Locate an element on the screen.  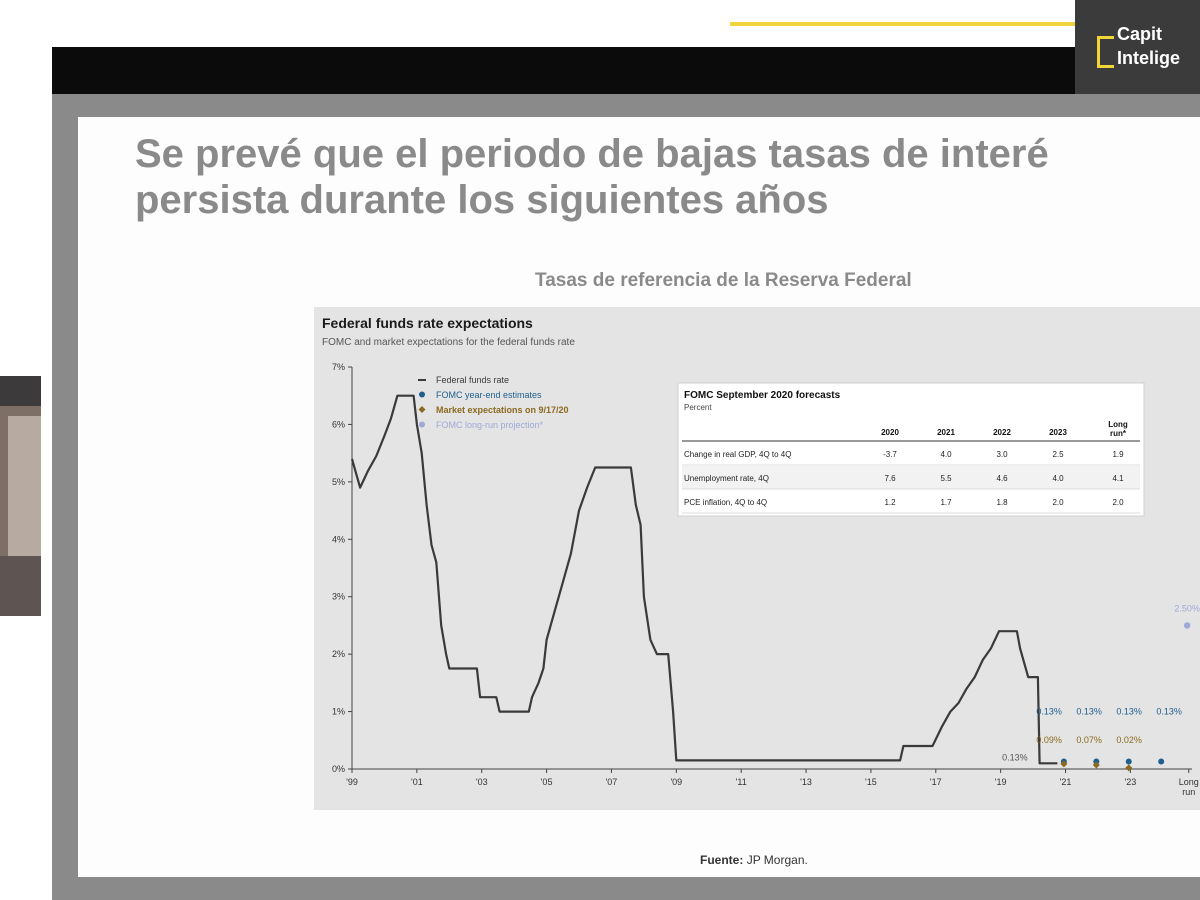
legend-diamond-swatch is located at coordinates (422, 409).